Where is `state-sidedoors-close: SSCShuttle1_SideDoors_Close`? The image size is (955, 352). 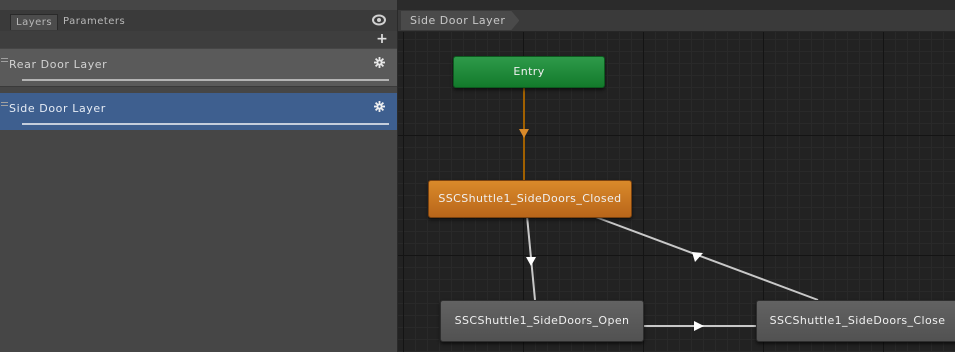 state-sidedoors-close: SSCShuttle1_SideDoors_Close is located at coordinates (855, 321).